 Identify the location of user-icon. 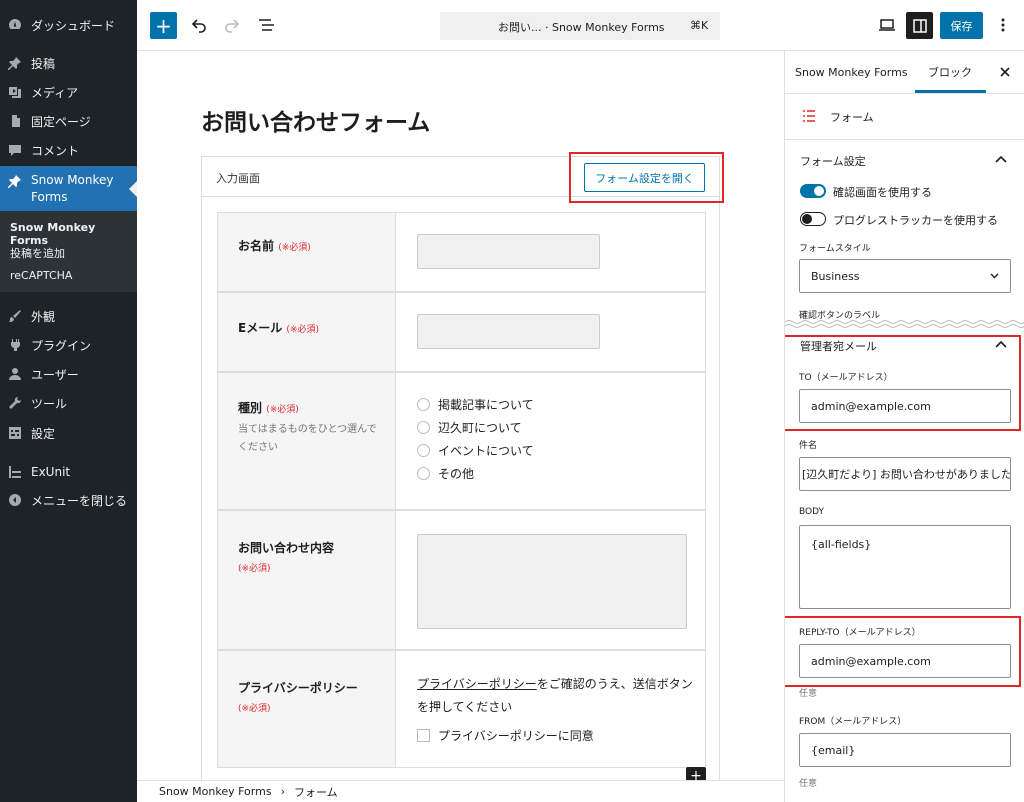
(15, 374).